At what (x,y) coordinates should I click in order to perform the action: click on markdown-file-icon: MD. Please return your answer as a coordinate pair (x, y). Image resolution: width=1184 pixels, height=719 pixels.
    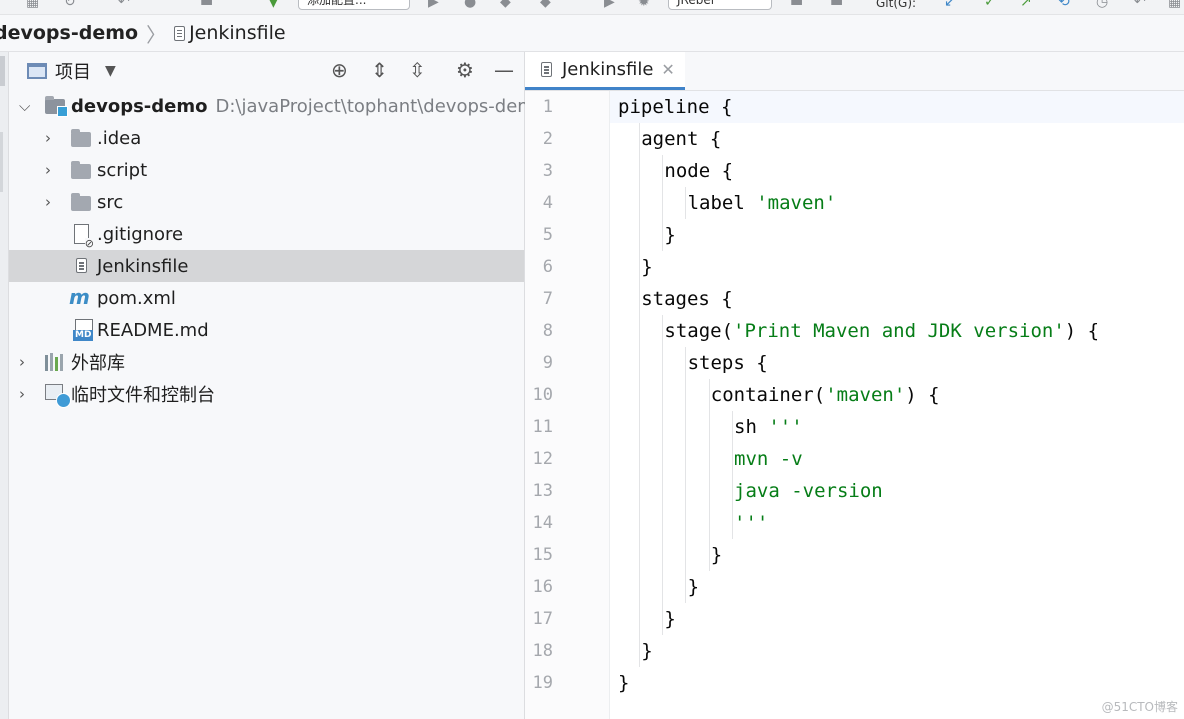
    Looking at the image, I should click on (83, 330).